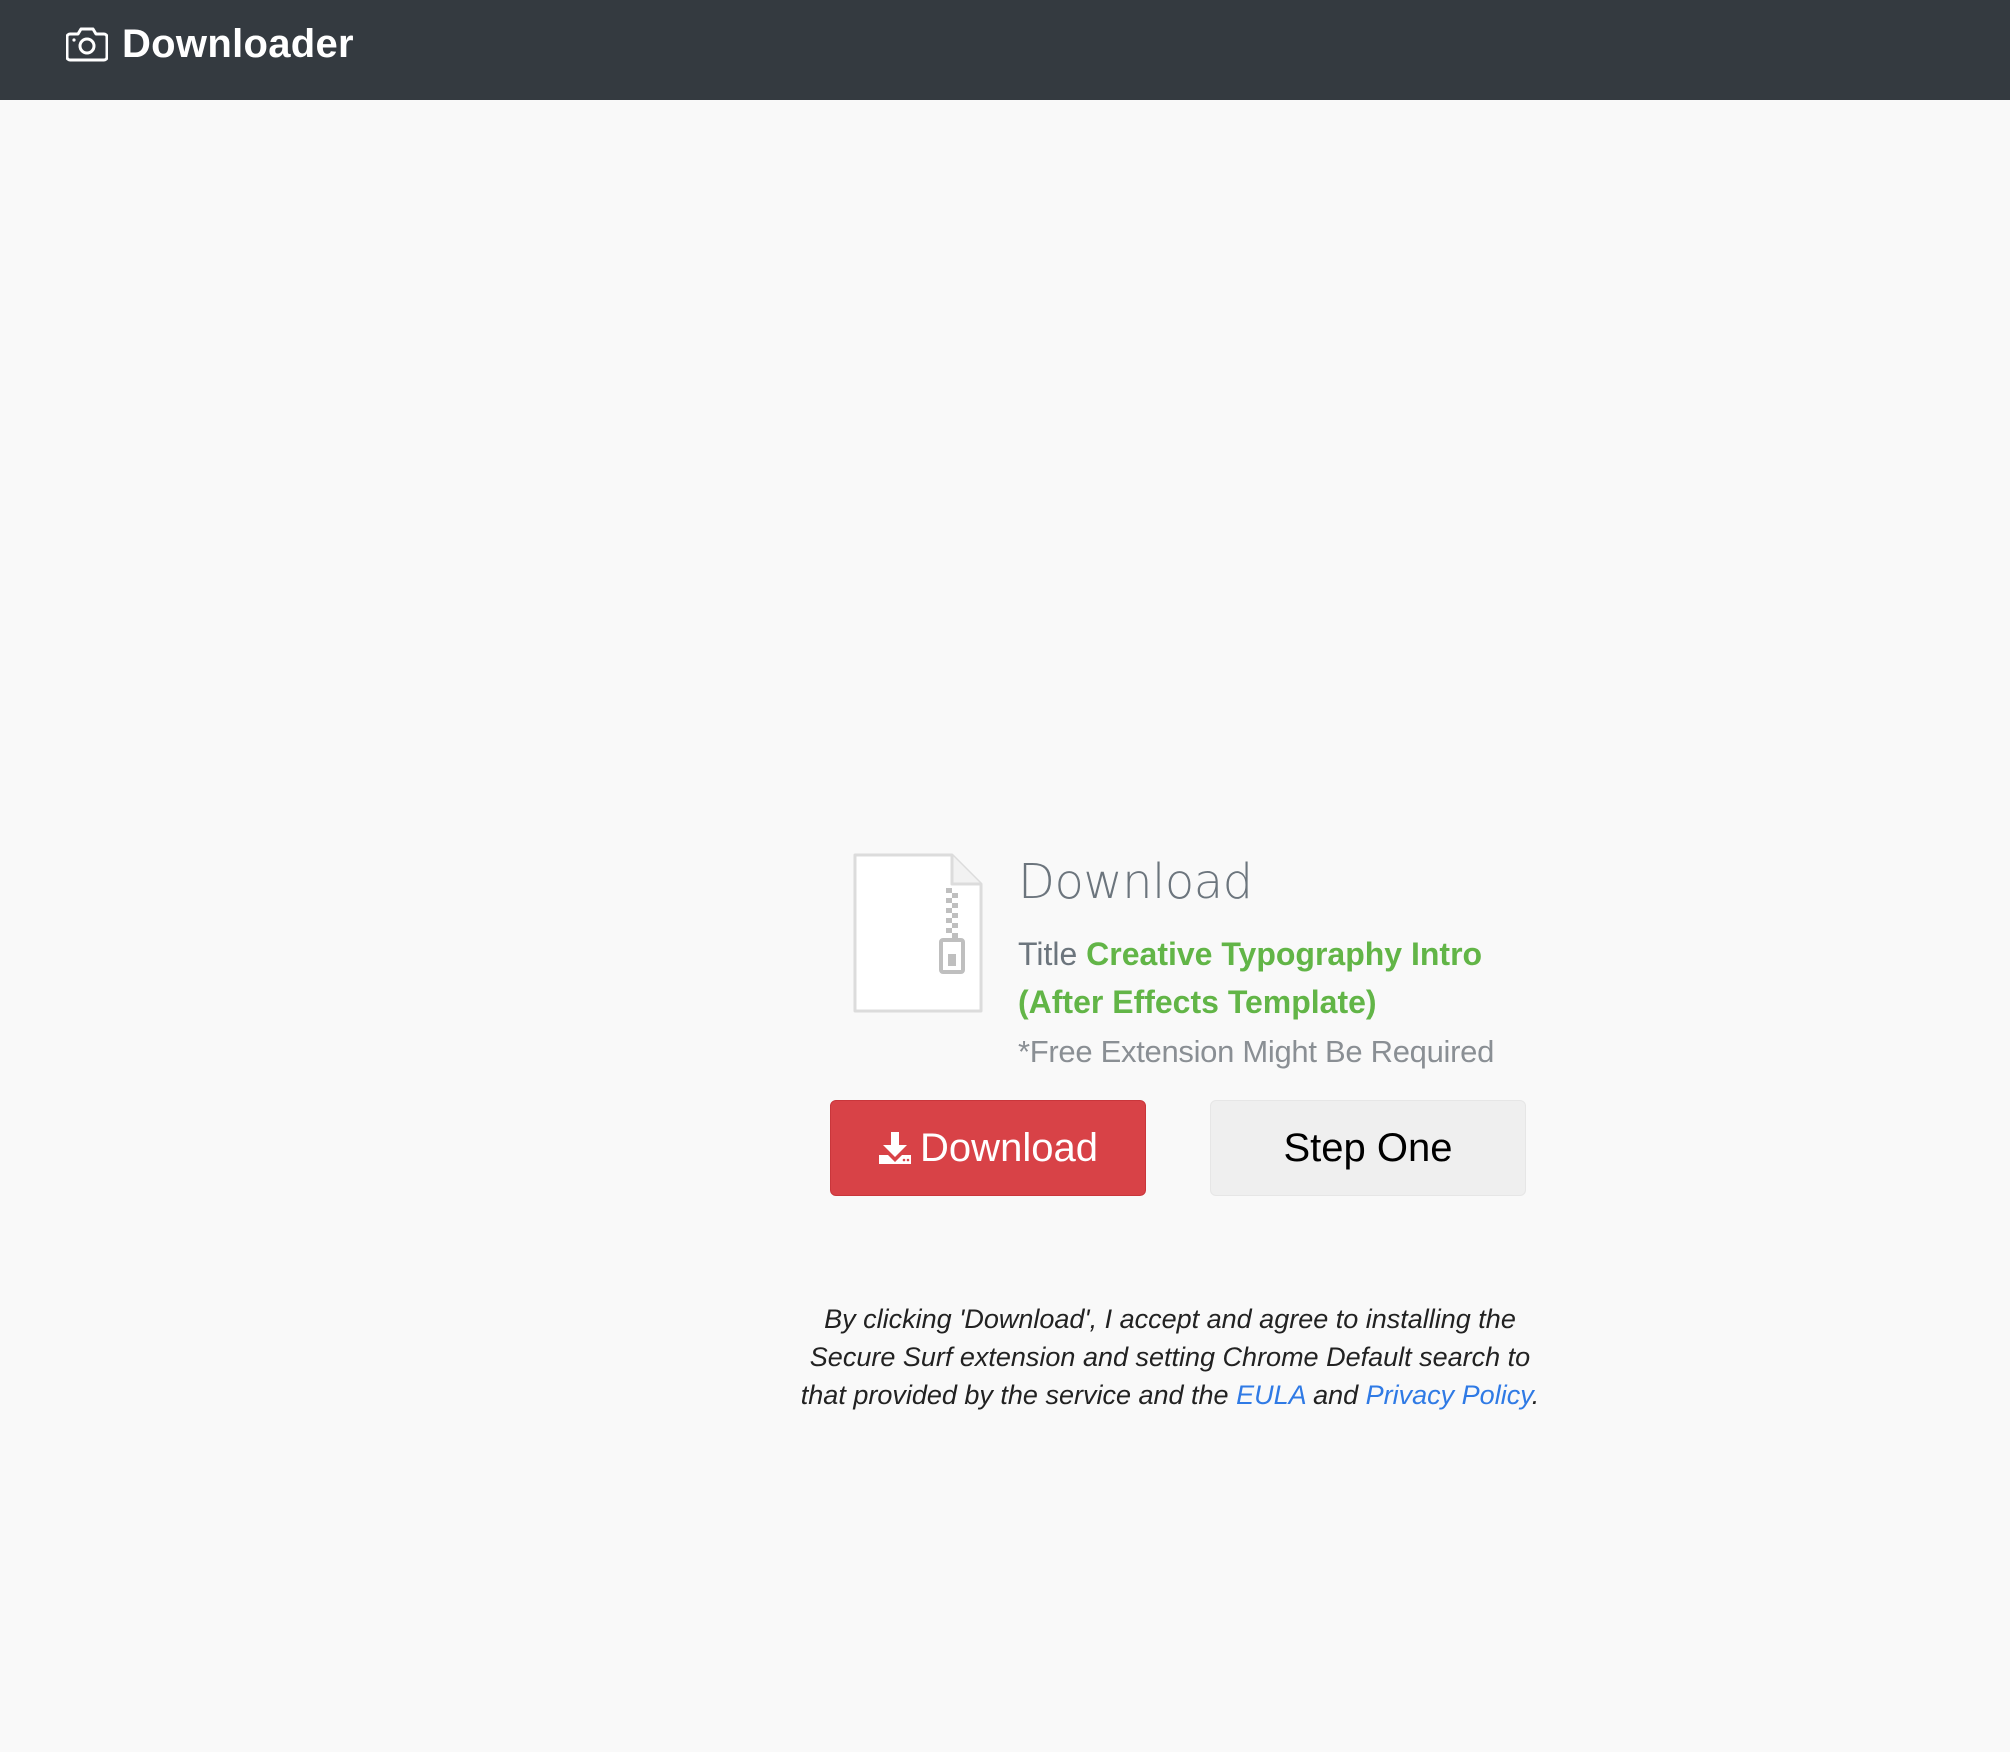  What do you see at coordinates (899, 1148) in the screenshot?
I see `download-icon` at bounding box center [899, 1148].